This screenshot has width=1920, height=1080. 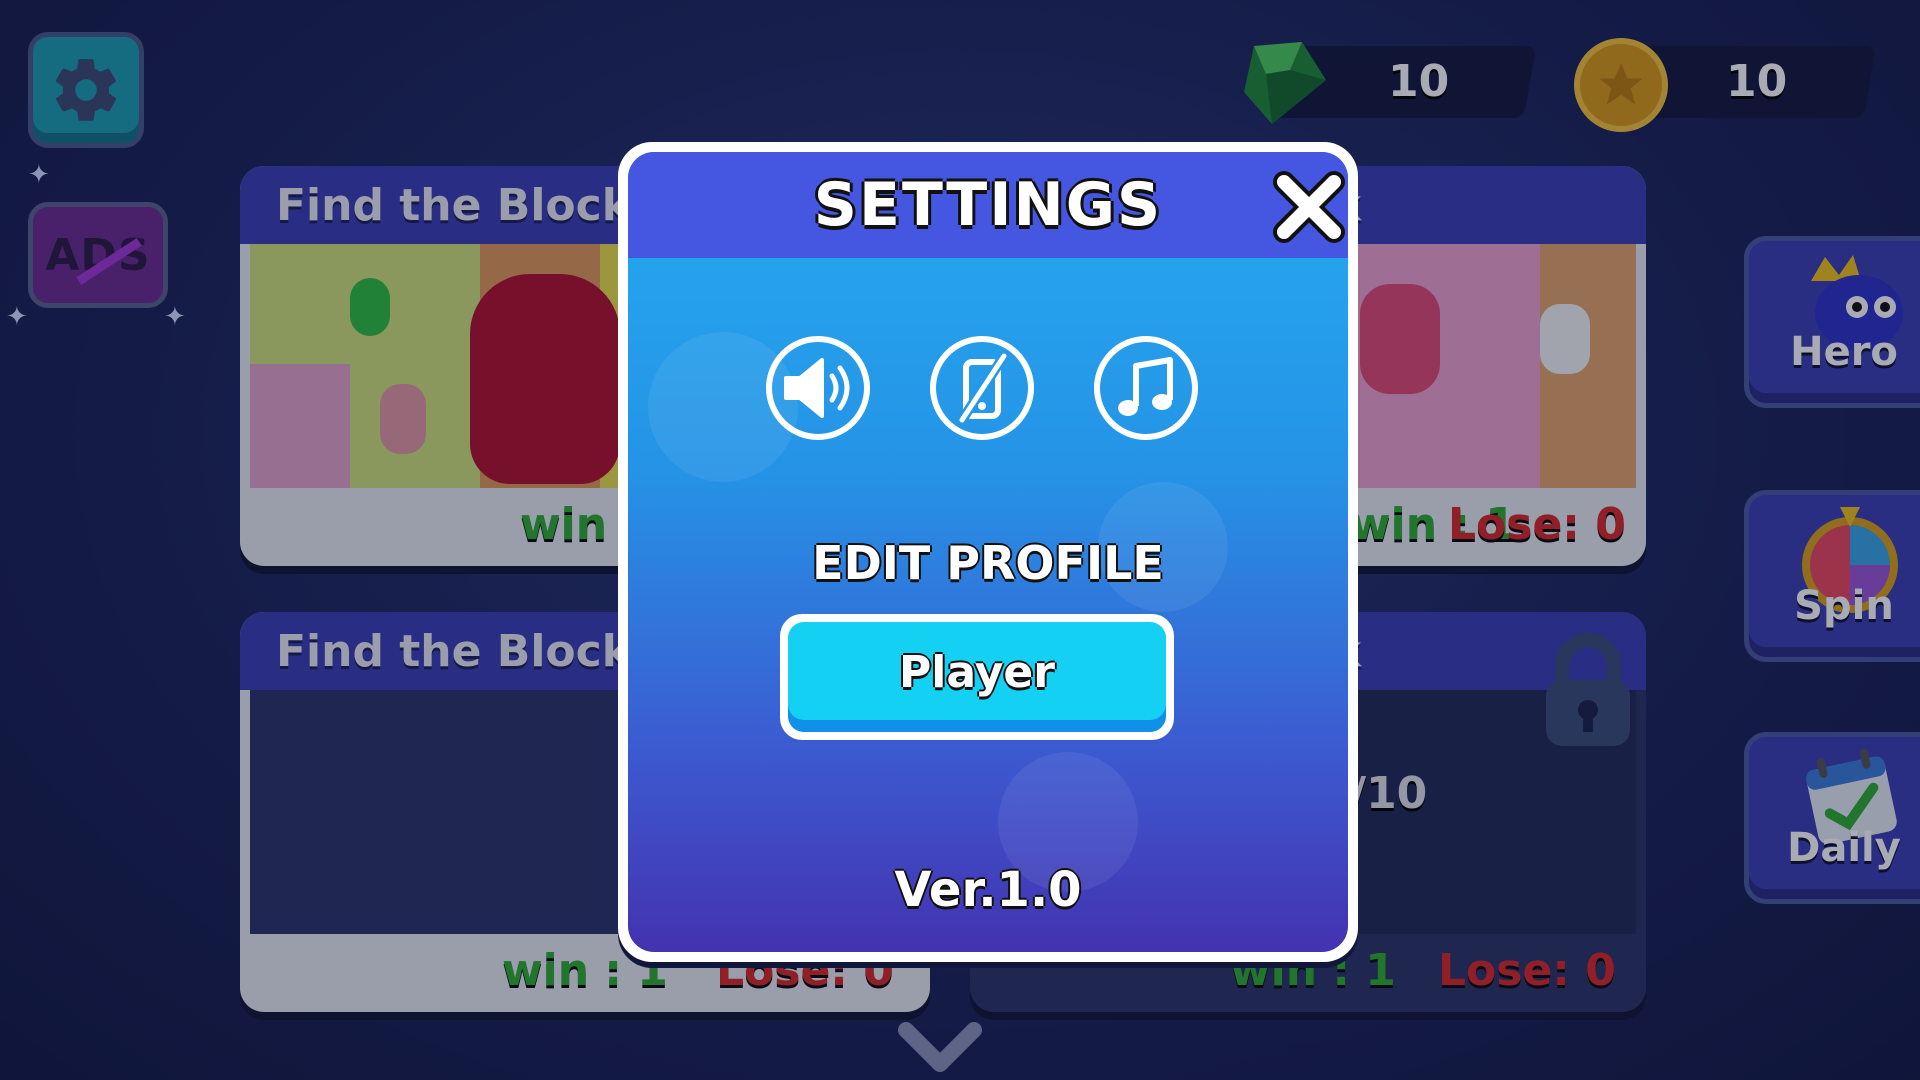 I want to click on hero-button: Hero, so click(x=1832, y=322).